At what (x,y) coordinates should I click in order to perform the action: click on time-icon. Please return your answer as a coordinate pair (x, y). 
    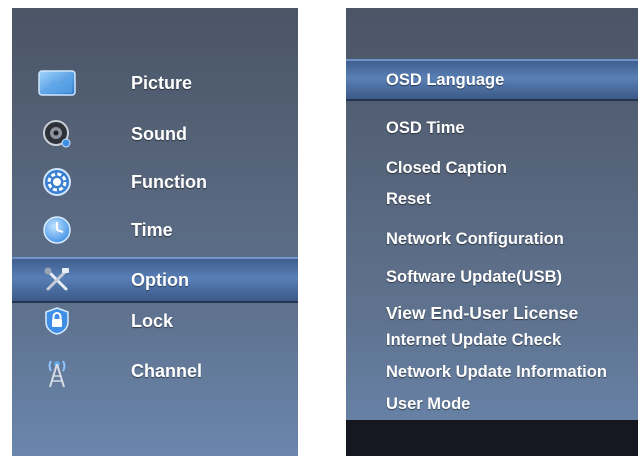
    Looking at the image, I should click on (57, 230).